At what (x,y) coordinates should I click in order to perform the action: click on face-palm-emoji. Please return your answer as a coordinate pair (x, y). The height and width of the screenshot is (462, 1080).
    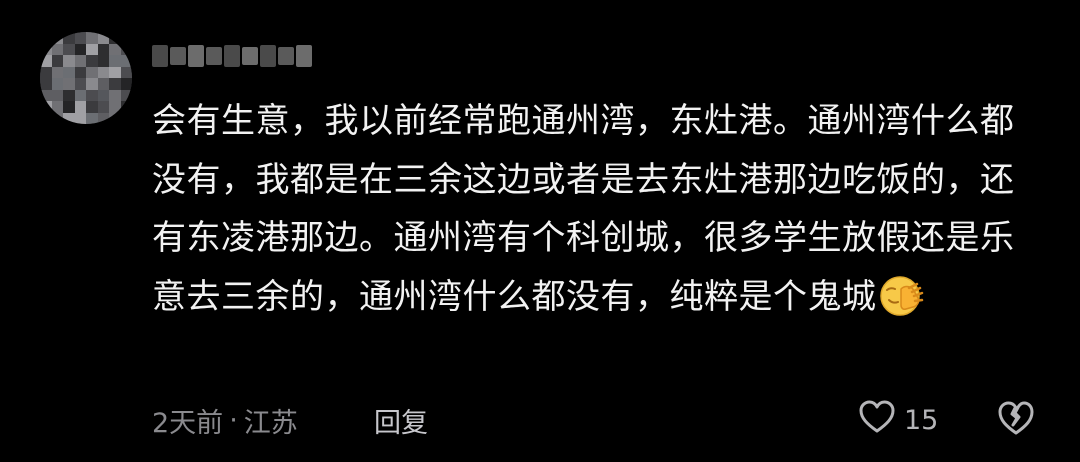
    Looking at the image, I should click on (902, 305).